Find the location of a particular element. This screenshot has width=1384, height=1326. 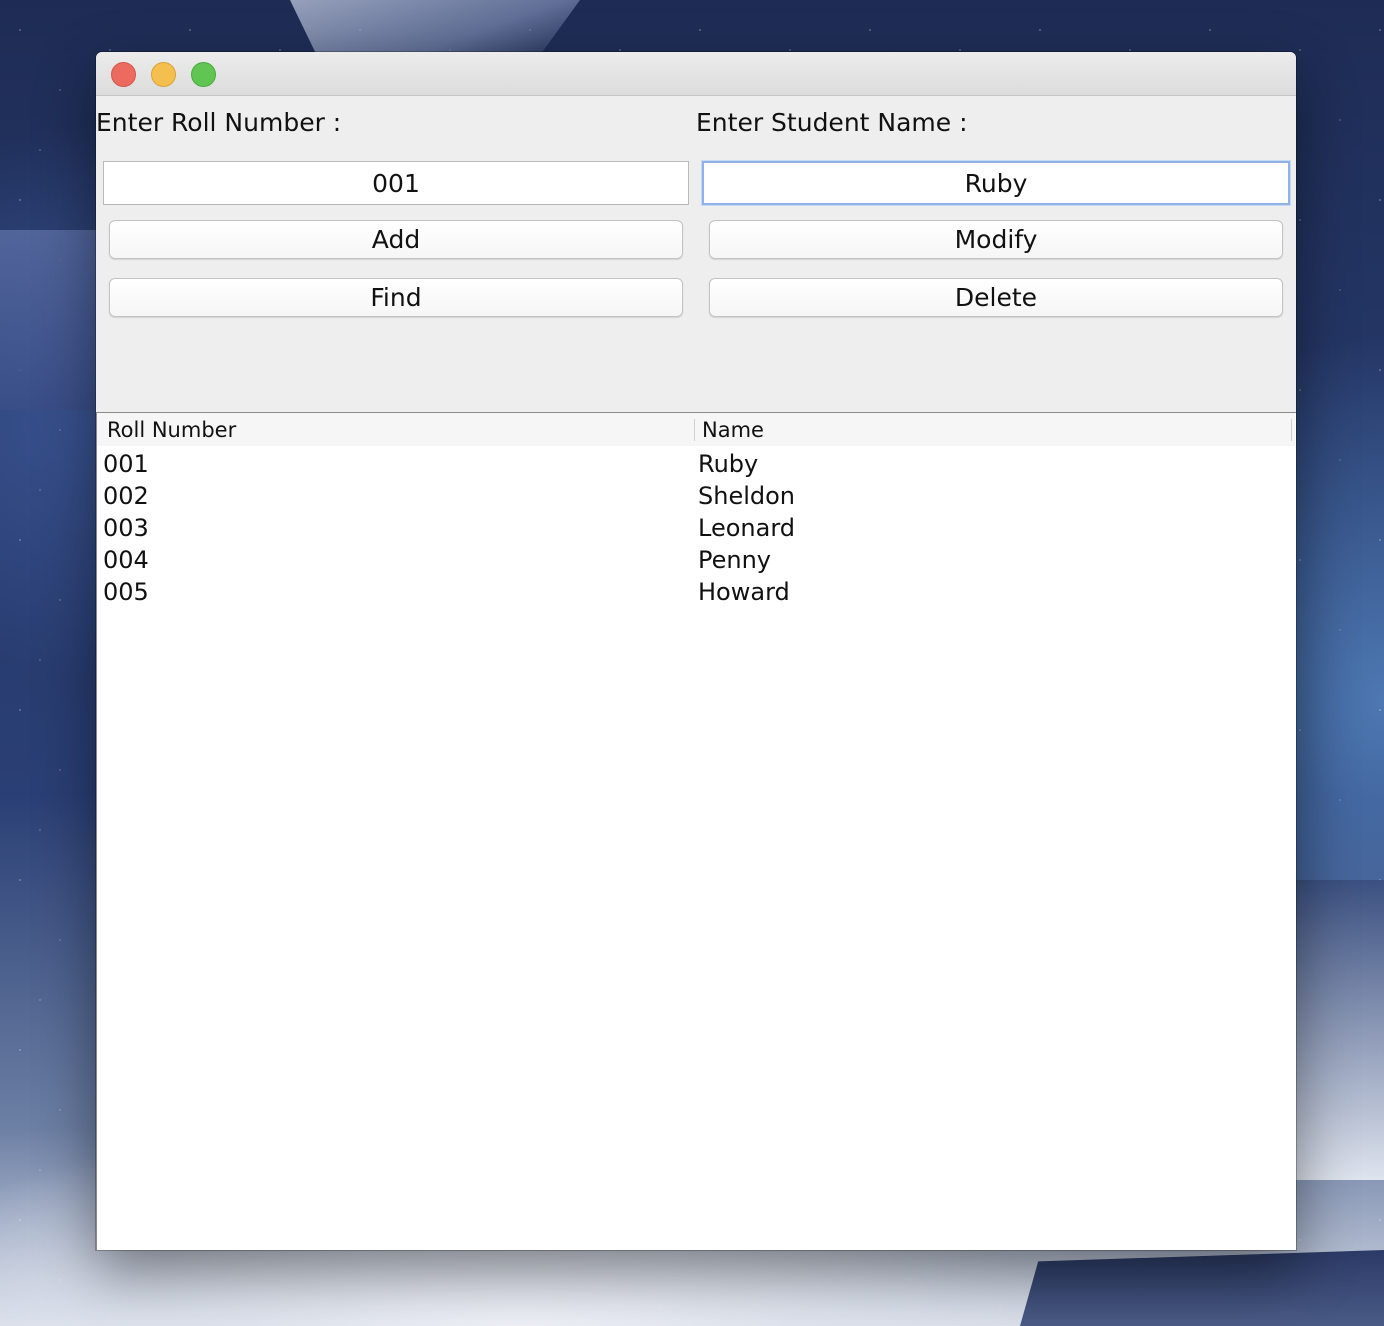

table-row: 003 Leonard is located at coordinates (696, 528).